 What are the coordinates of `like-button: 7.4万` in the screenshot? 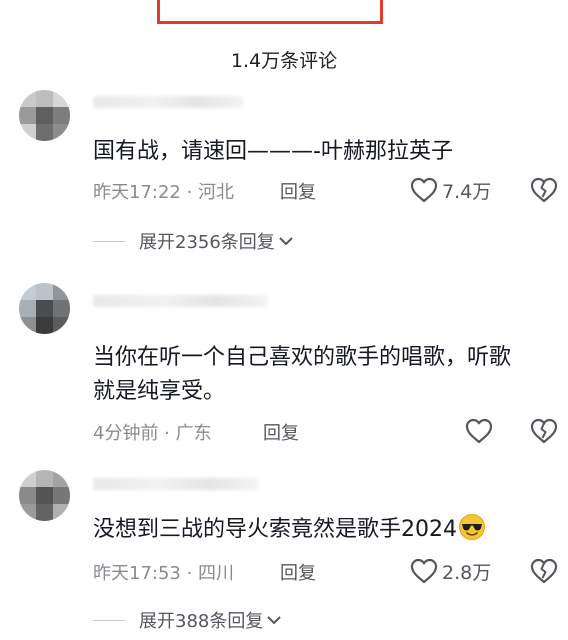 It's located at (450, 190).